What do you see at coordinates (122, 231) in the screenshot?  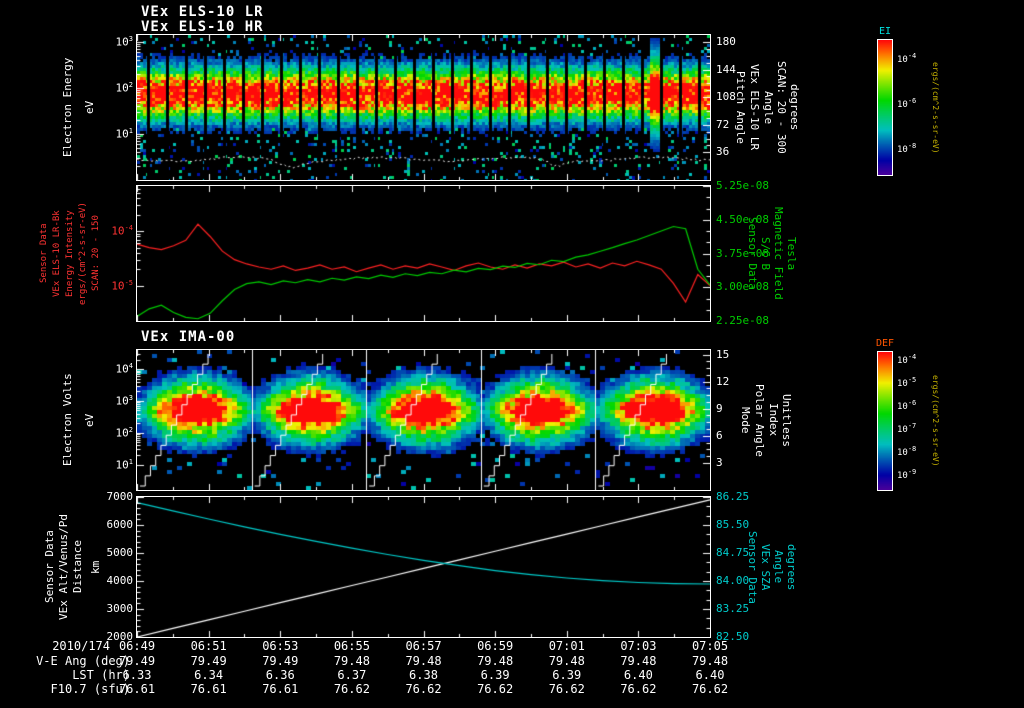 I see `p2-intensity-tick: 10-4` at bounding box center [122, 231].